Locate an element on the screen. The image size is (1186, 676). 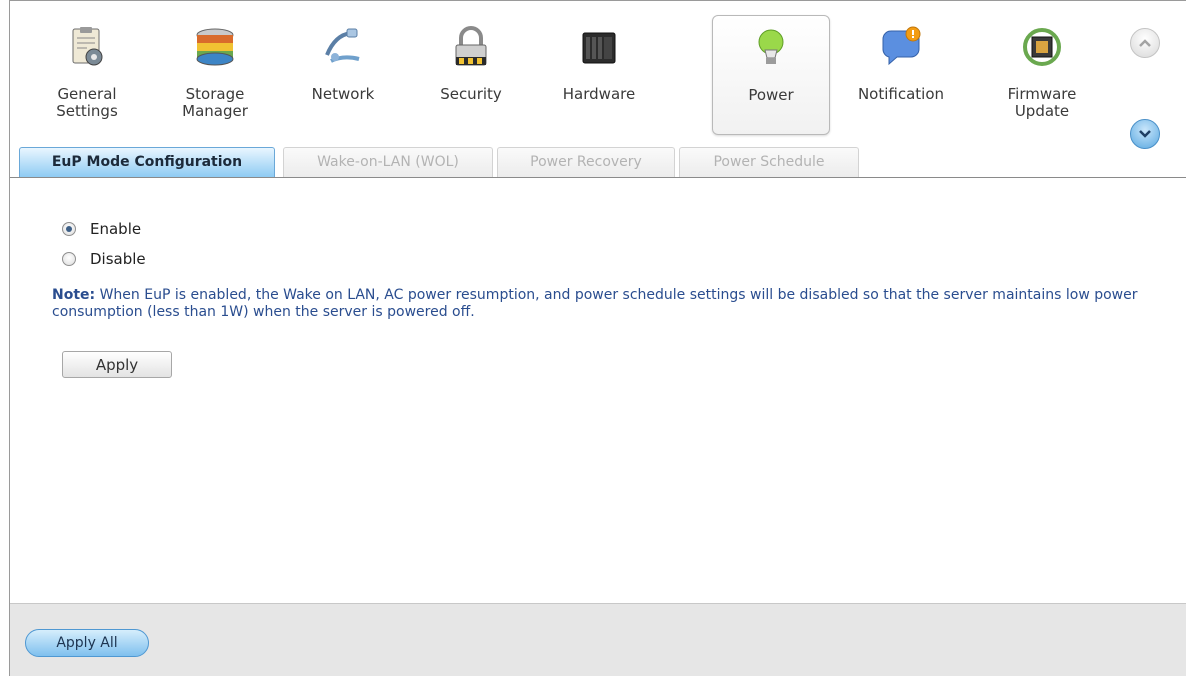
lightbulb-icon is located at coordinates (771, 46).